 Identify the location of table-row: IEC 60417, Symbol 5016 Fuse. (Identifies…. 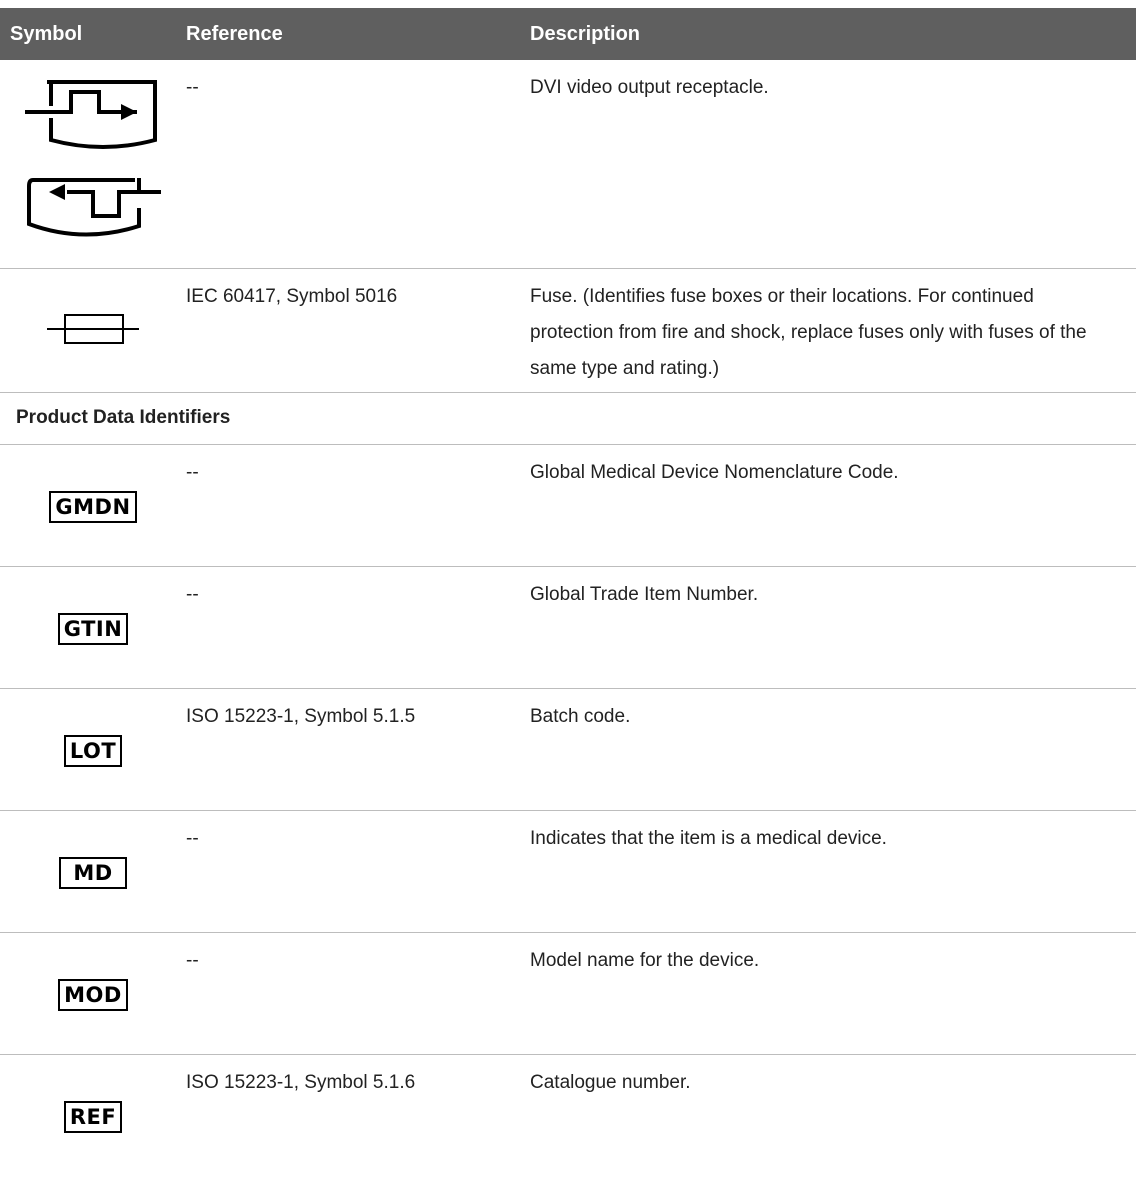
(568, 331).